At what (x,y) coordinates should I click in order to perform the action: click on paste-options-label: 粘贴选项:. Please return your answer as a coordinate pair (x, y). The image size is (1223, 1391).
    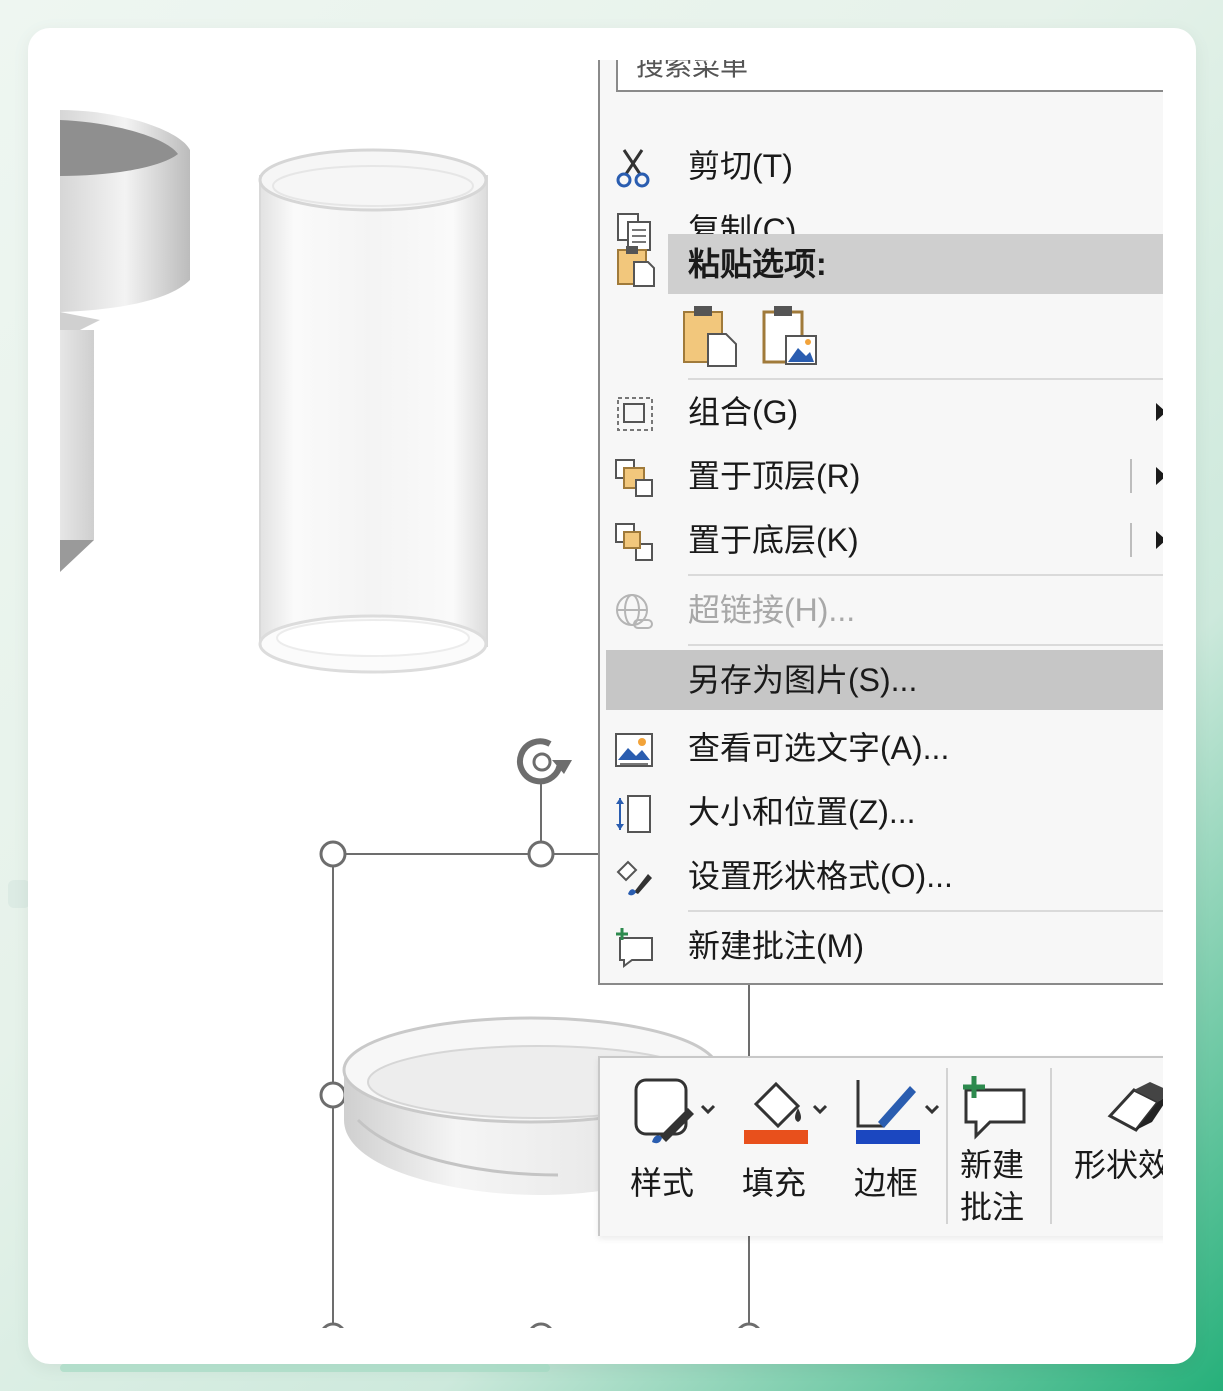
    Looking at the image, I should click on (757, 264).